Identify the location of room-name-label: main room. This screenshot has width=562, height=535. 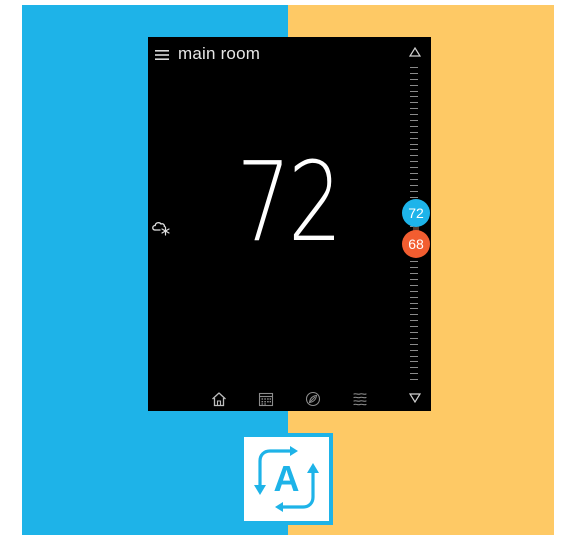
(219, 54).